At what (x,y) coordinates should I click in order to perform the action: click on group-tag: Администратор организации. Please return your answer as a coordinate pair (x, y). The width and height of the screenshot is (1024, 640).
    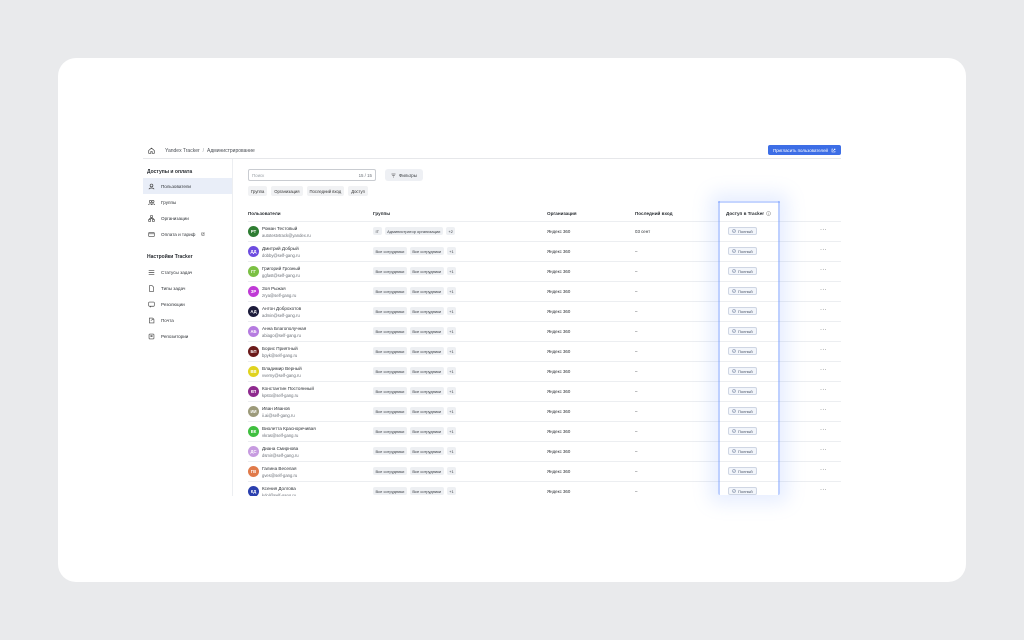
    Looking at the image, I should click on (413, 231).